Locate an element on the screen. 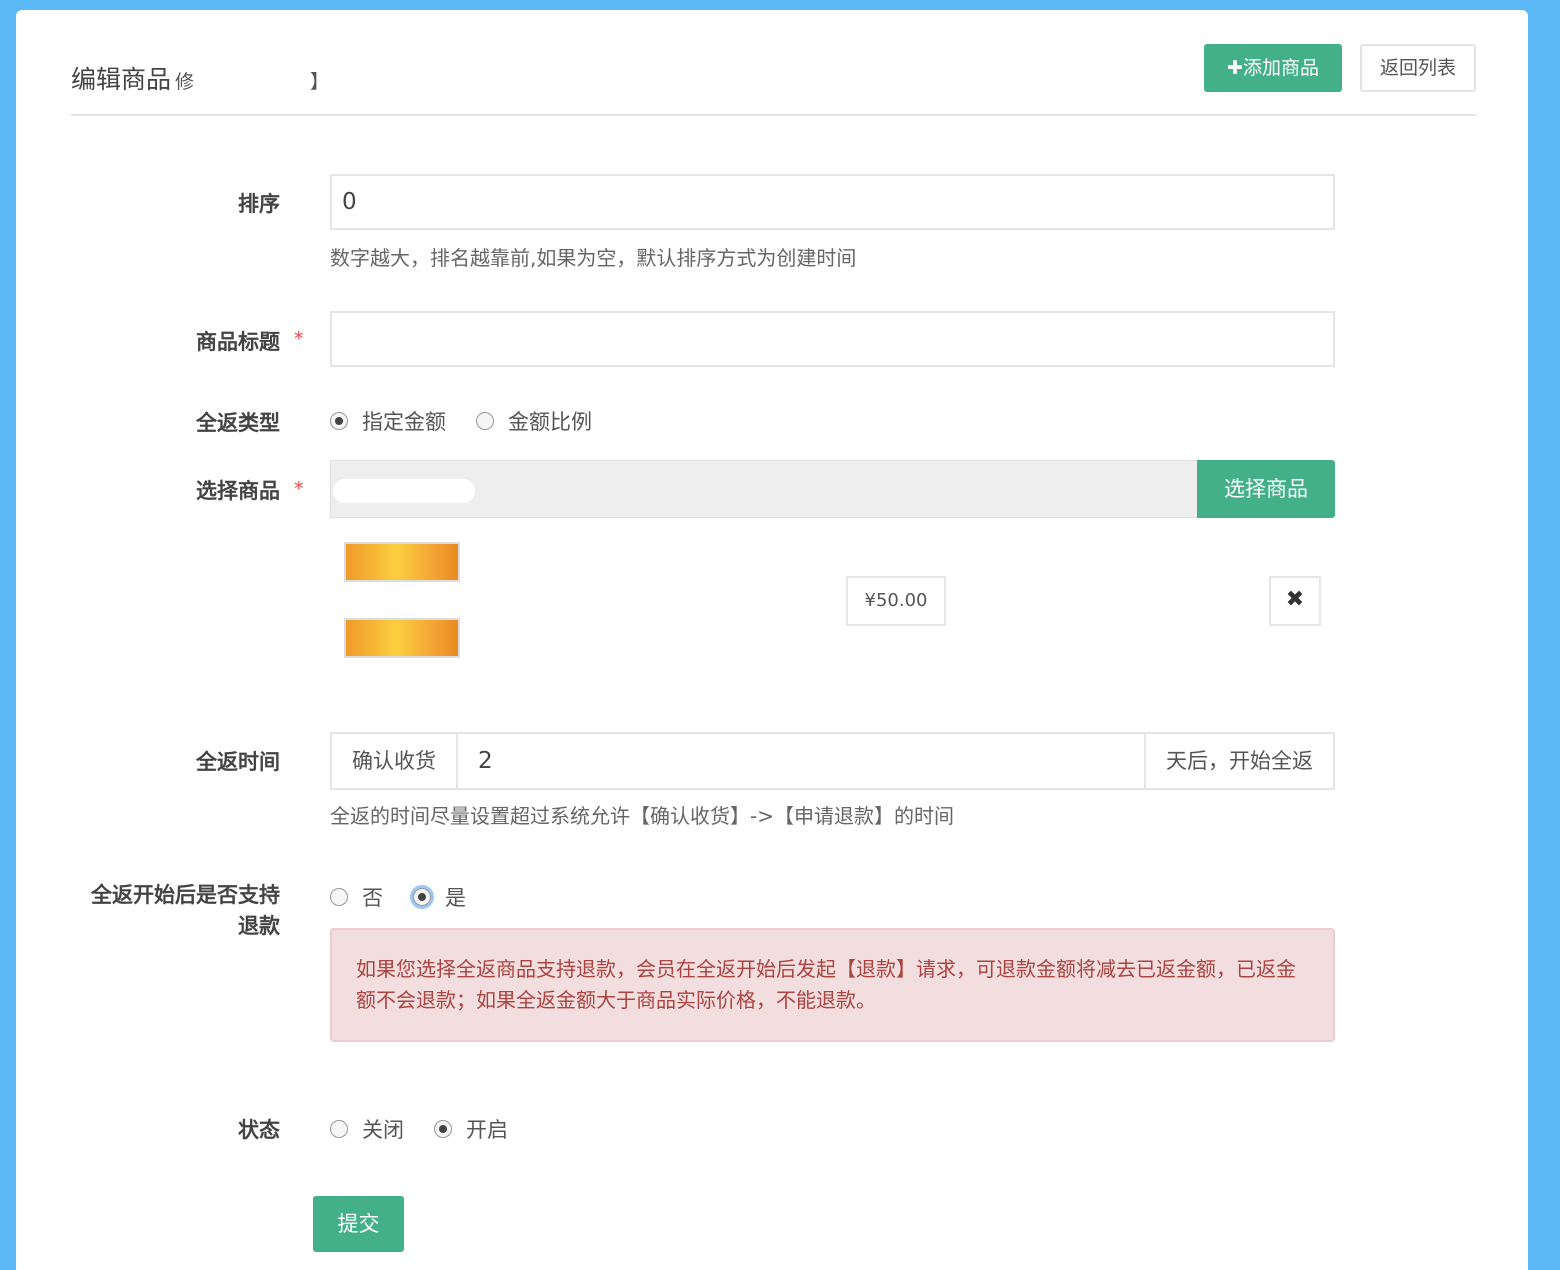  return-type-label: 全返类型 is located at coordinates (238, 423).